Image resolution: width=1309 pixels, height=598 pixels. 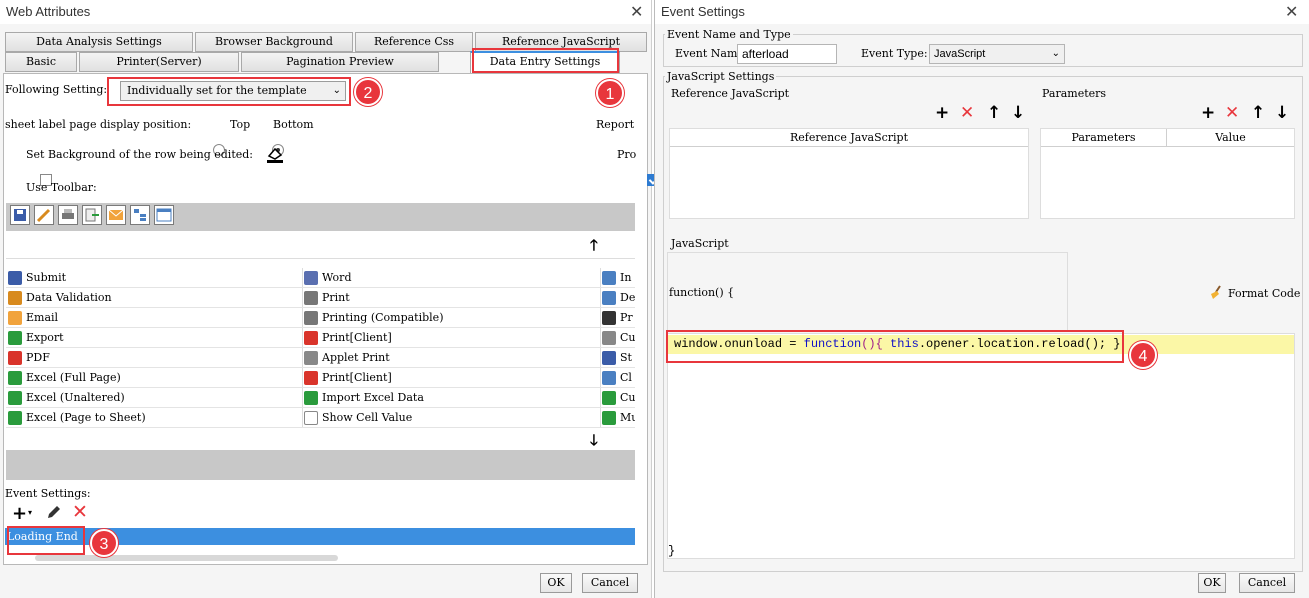 What do you see at coordinates (787, 54) in the screenshot?
I see `event-name-input: afterload` at bounding box center [787, 54].